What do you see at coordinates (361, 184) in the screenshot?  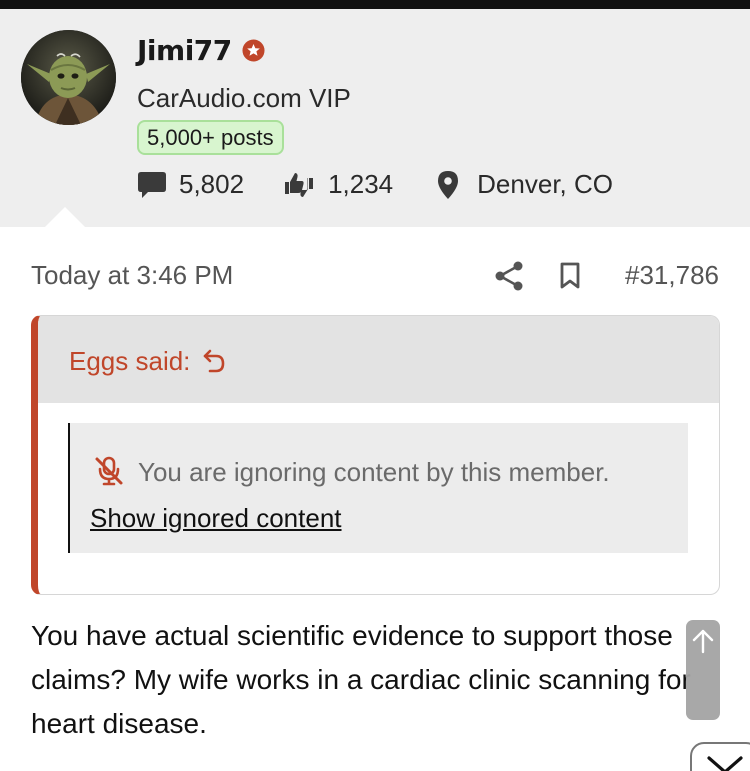 I see `reaction-score-value: 1,234` at bounding box center [361, 184].